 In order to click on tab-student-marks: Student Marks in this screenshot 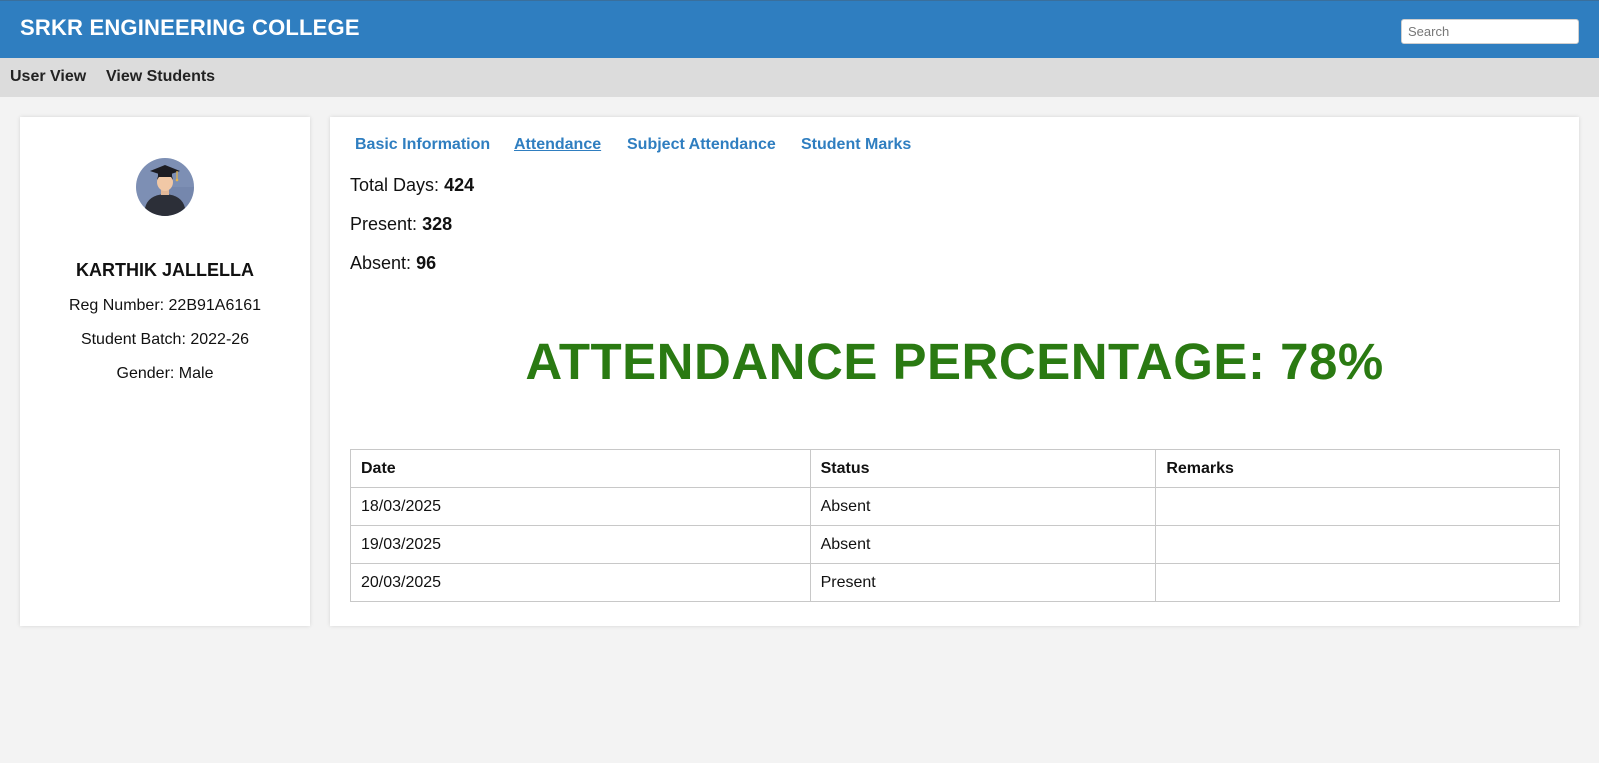, I will do `click(856, 145)`.